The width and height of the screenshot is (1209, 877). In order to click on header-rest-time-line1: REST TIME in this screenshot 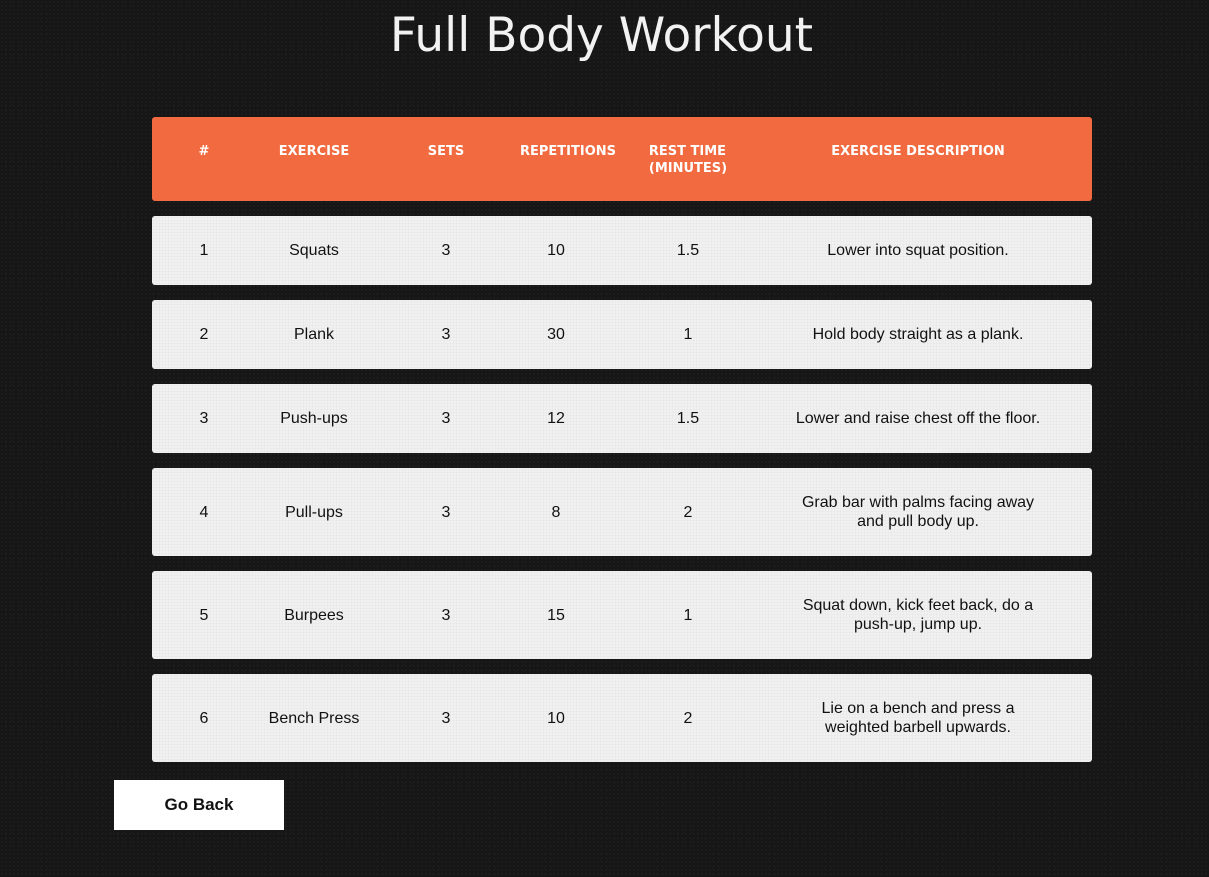, I will do `click(687, 151)`.